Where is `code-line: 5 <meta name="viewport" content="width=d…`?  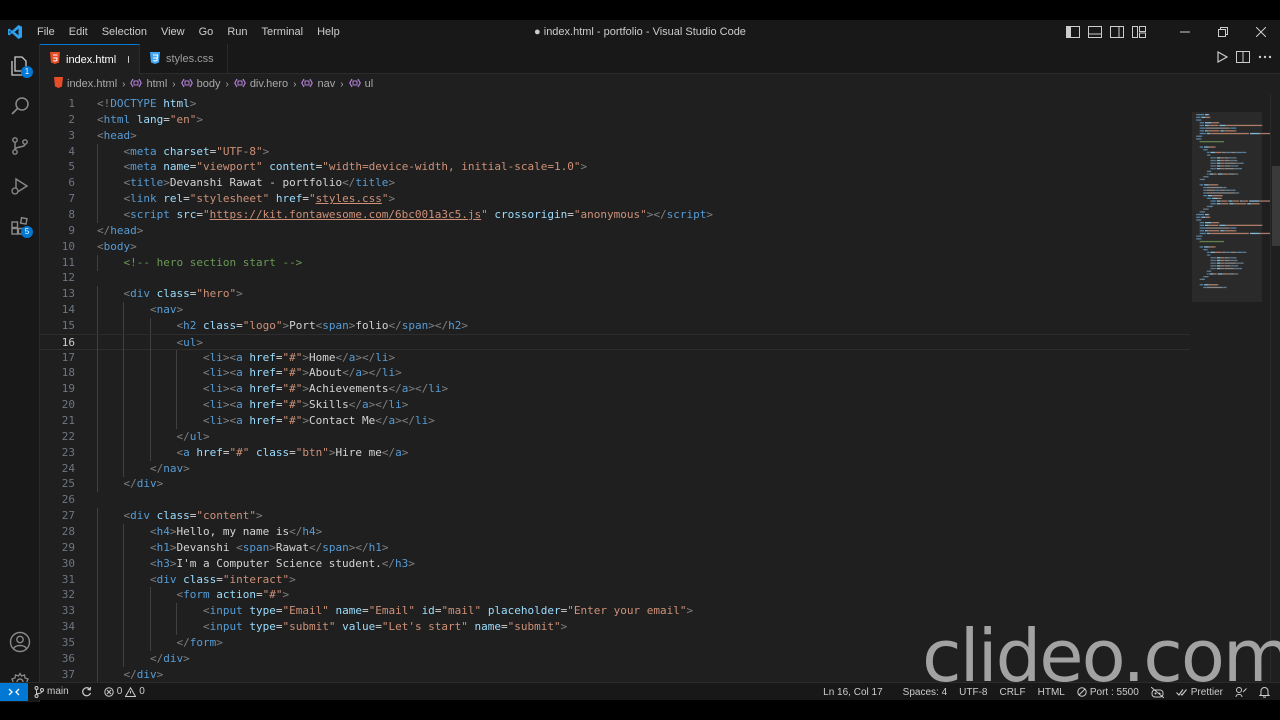 code-line: 5 <meta name="viewport" content="width=d… is located at coordinates (615, 167).